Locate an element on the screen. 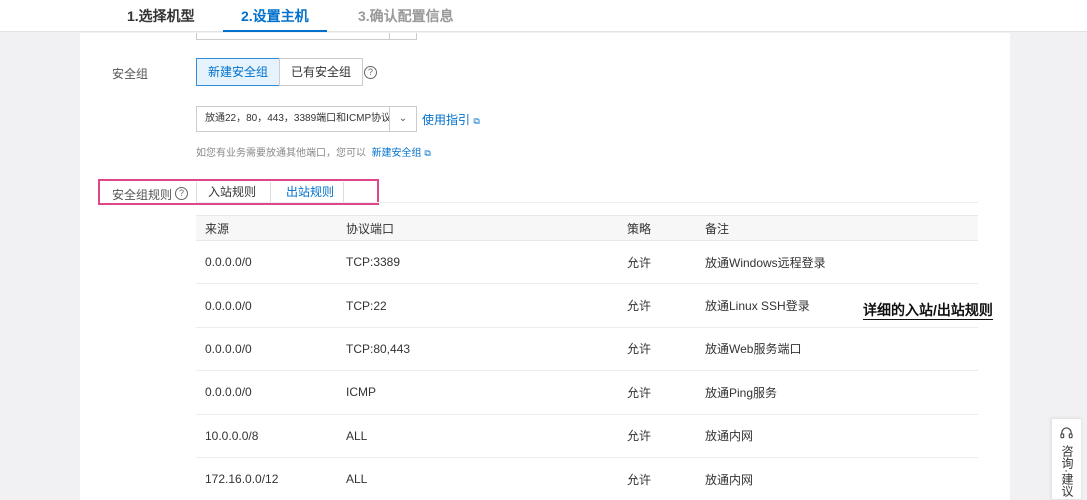 The width and height of the screenshot is (1087, 500). column-header-policy: 策略 is located at coordinates (657, 228).